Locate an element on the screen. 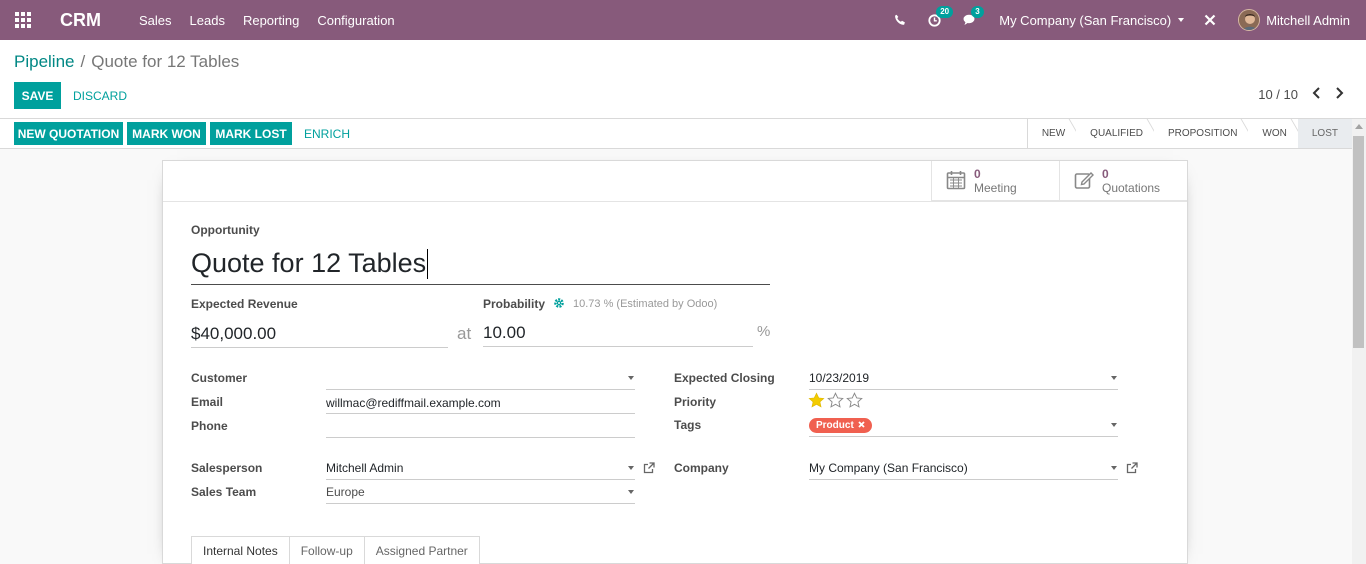 The width and height of the screenshot is (1366, 564). tab-assigned-partner: Assigned Partner is located at coordinates (421, 550).